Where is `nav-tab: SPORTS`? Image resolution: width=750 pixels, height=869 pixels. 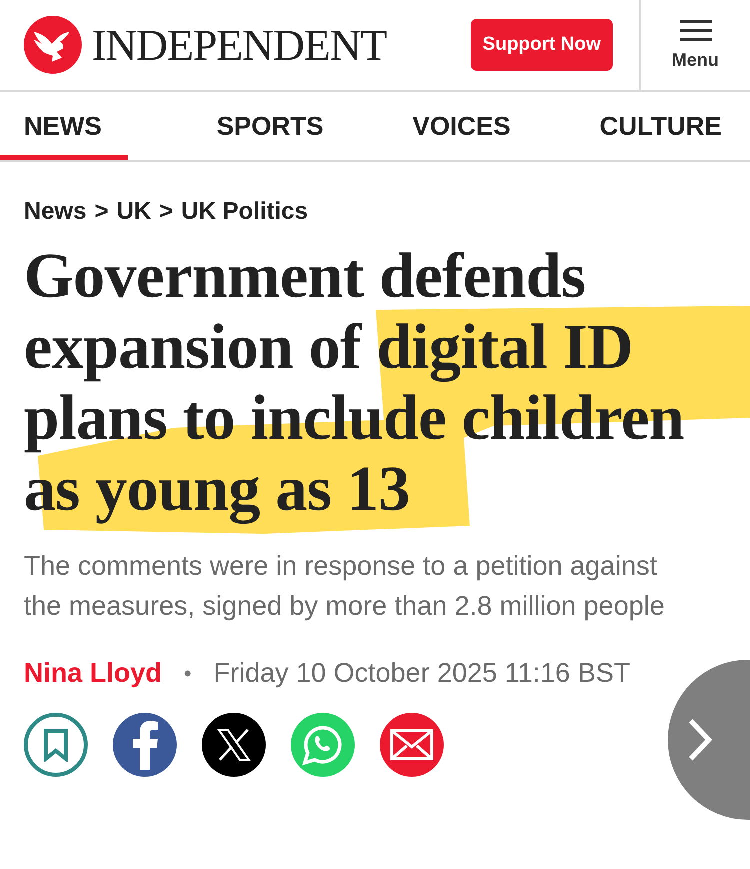
nav-tab: SPORTS is located at coordinates (270, 126).